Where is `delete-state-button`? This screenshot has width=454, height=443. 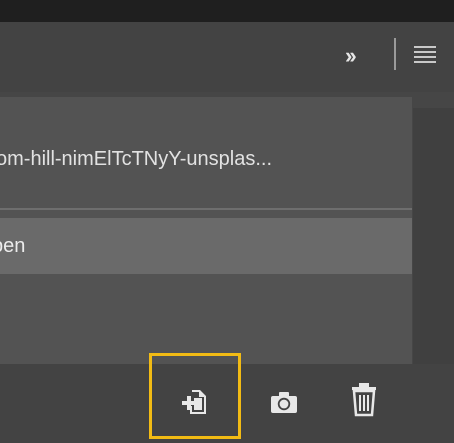
delete-state-button is located at coordinates (366, 399).